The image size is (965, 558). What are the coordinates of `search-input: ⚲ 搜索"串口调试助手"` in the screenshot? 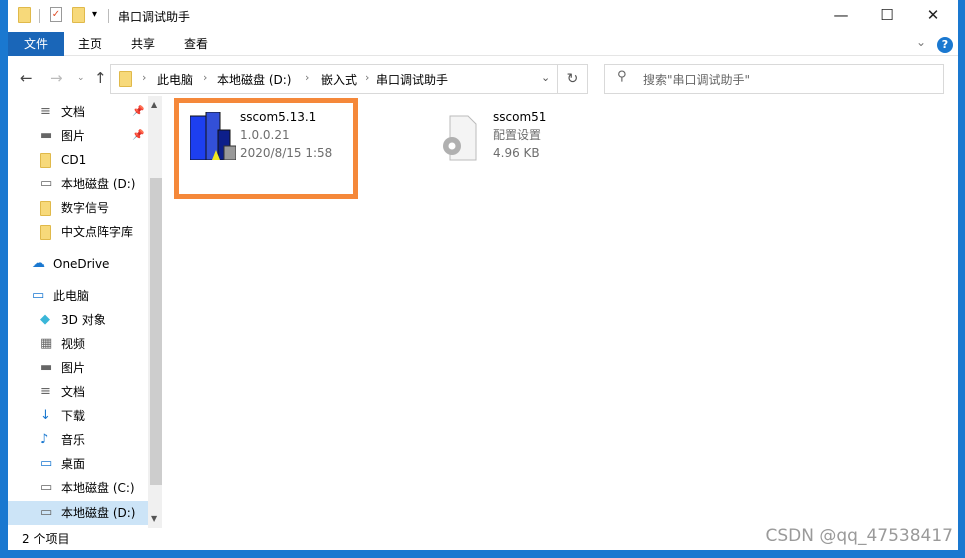 It's located at (774, 79).